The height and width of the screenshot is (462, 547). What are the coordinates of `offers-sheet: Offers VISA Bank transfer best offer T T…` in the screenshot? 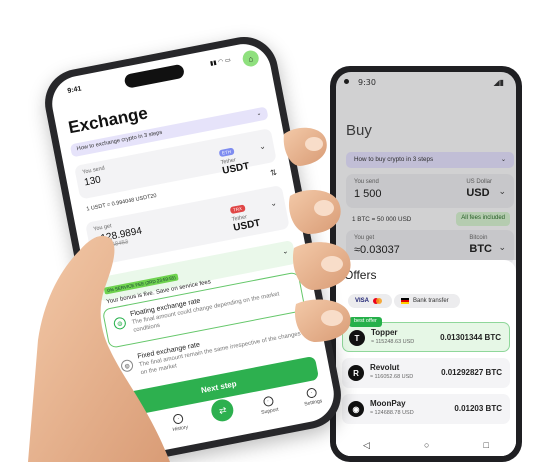 It's located at (426, 358).